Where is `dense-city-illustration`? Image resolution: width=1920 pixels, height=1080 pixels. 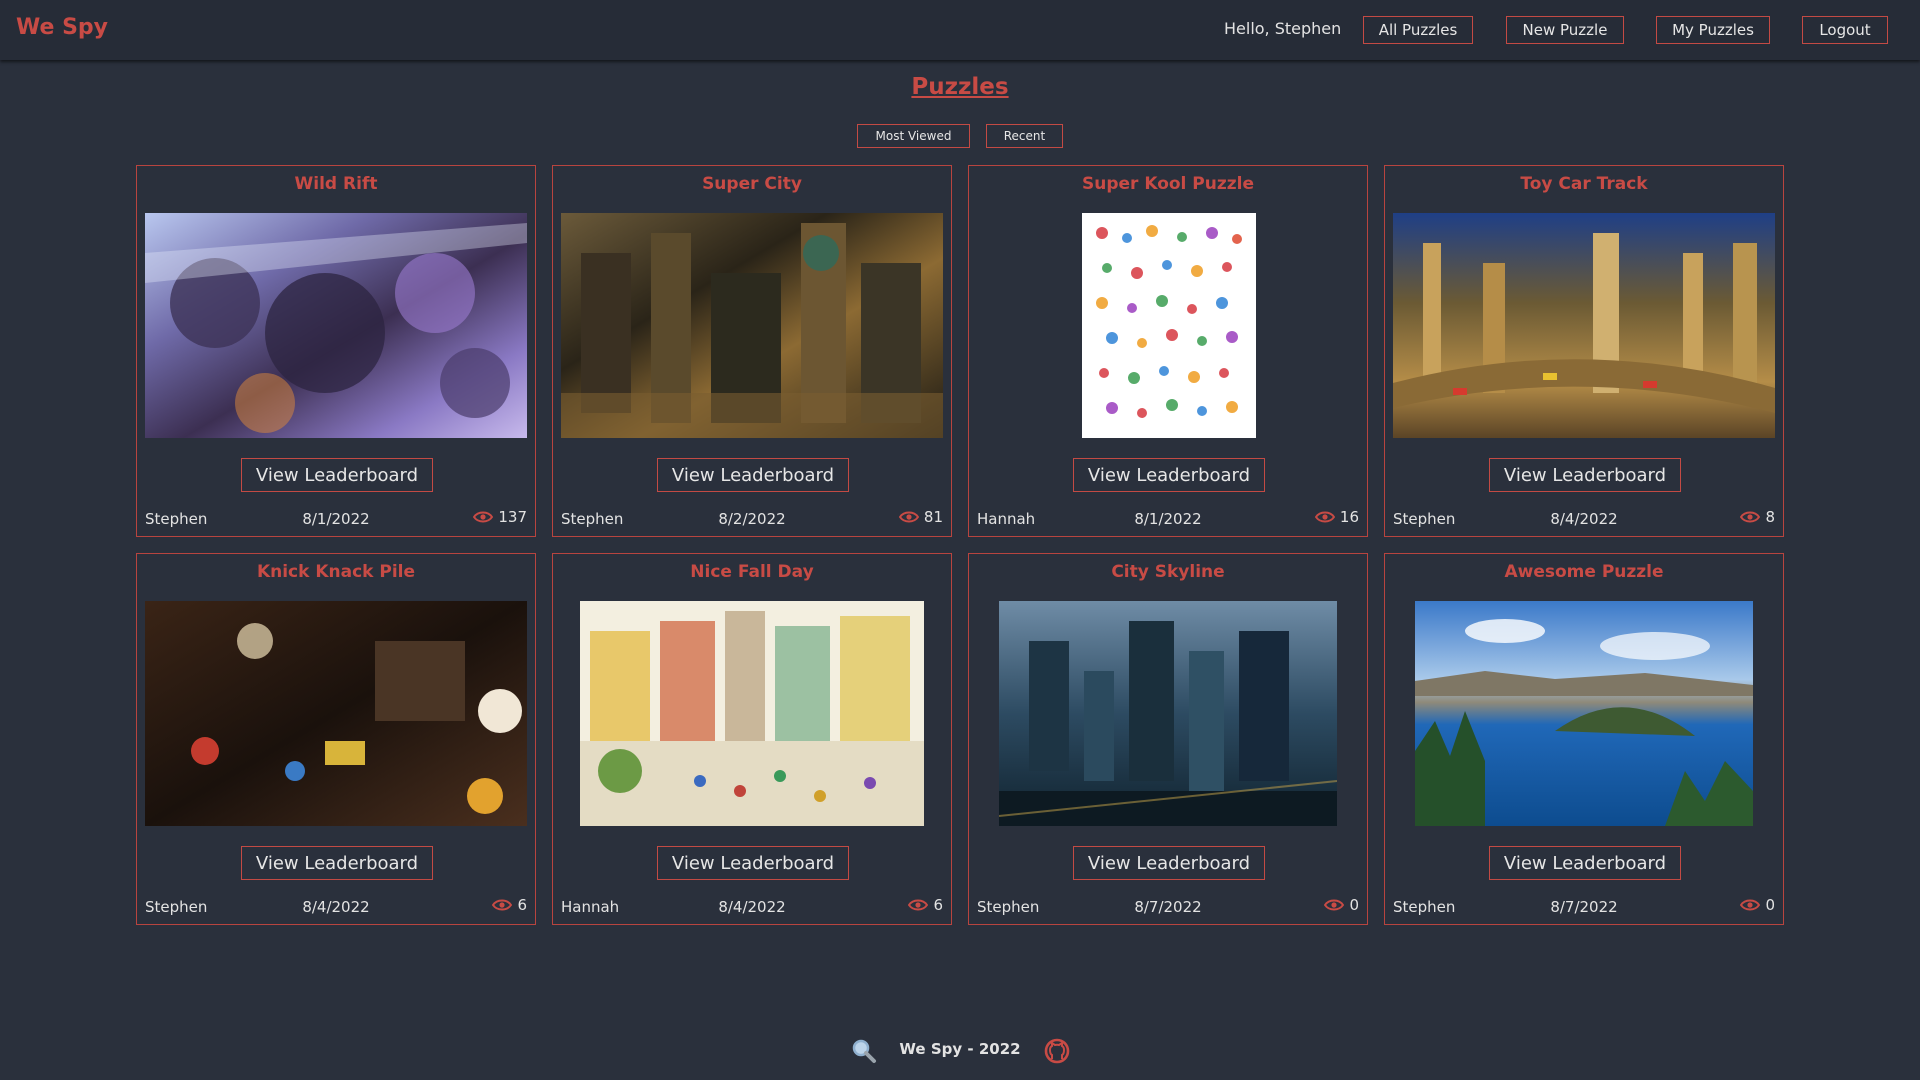 dense-city-illustration is located at coordinates (752, 325).